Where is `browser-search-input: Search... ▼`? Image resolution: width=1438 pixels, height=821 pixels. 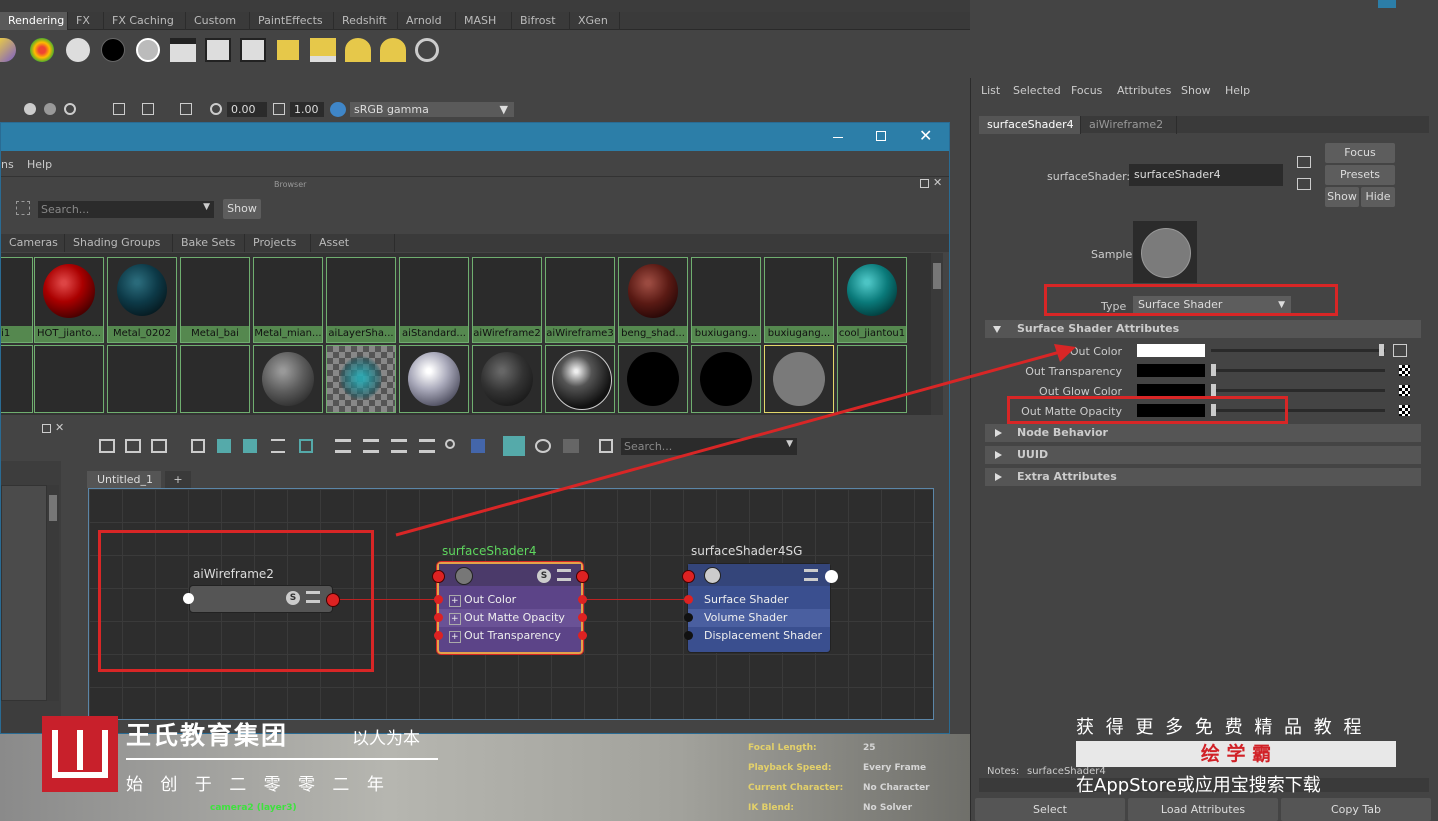
browser-search-input: Search... ▼ is located at coordinates (126, 209).